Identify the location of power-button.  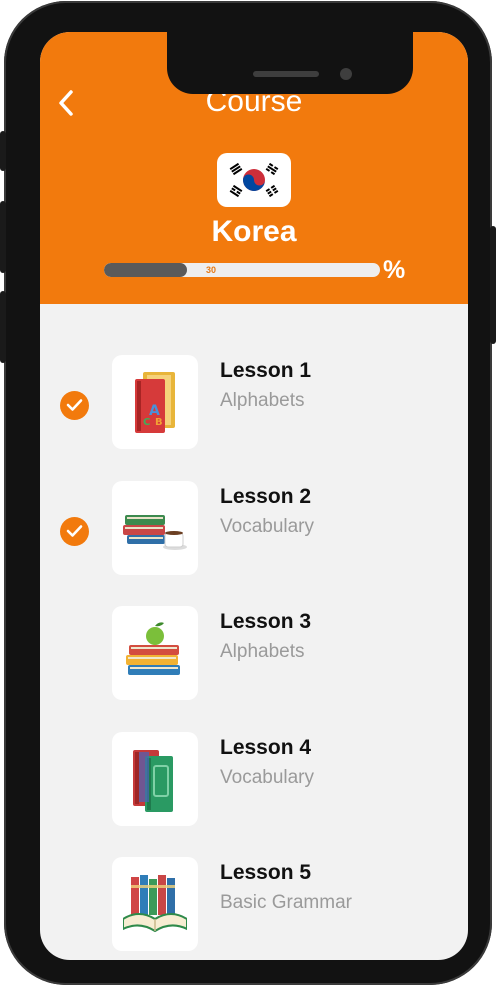
(493, 285).